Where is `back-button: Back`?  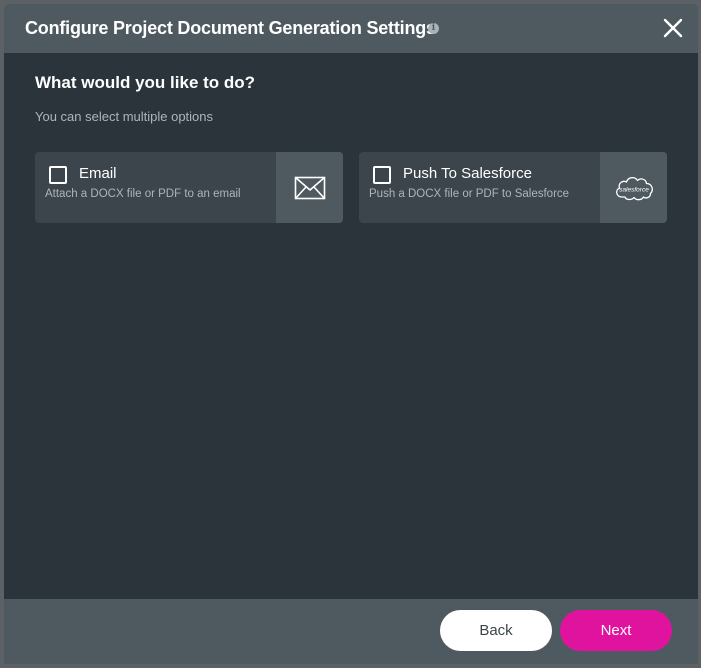 back-button: Back is located at coordinates (496, 630).